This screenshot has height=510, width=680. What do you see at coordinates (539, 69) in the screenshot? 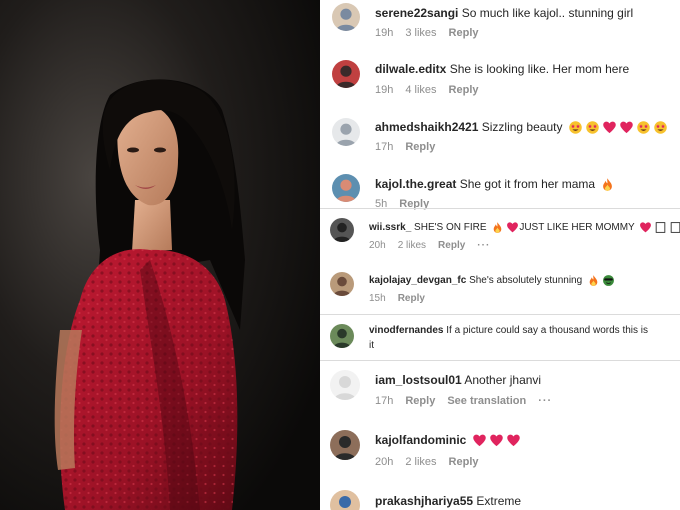
I see `comment-text: She is looking like. Her mom here` at bounding box center [539, 69].